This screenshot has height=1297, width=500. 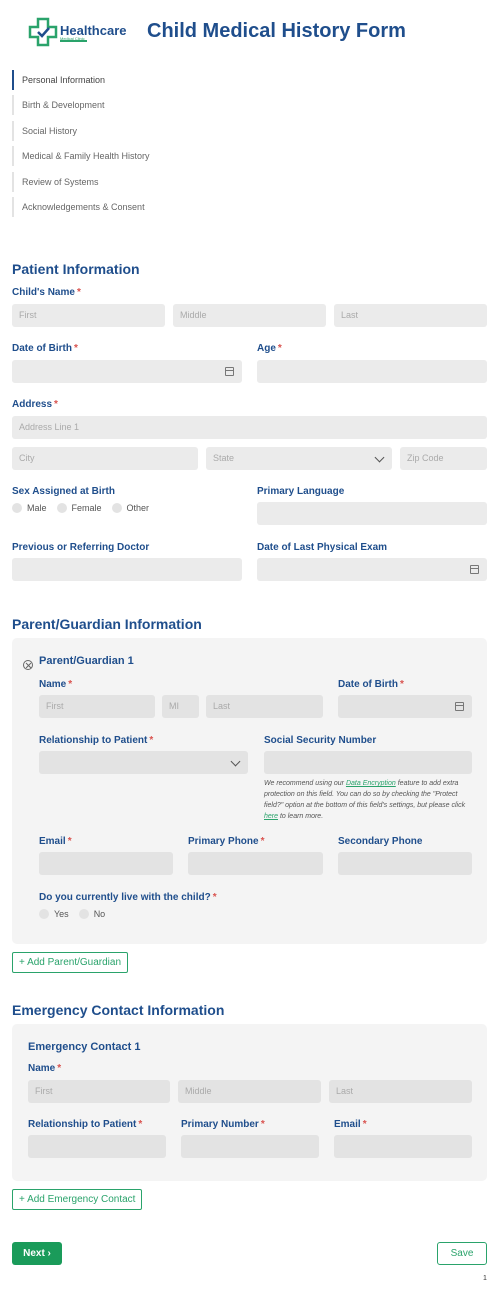 What do you see at coordinates (400, 1091) in the screenshot?
I see `emergency-last-input: Last` at bounding box center [400, 1091].